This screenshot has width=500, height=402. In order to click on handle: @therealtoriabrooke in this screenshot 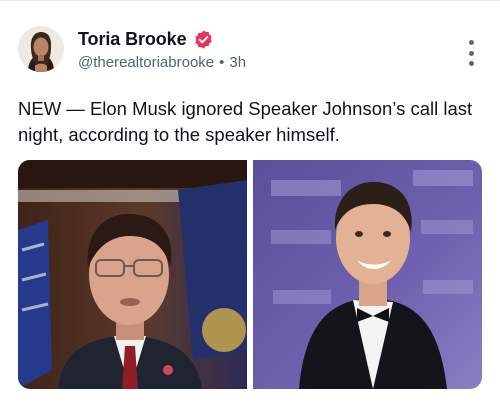, I will do `click(146, 62)`.